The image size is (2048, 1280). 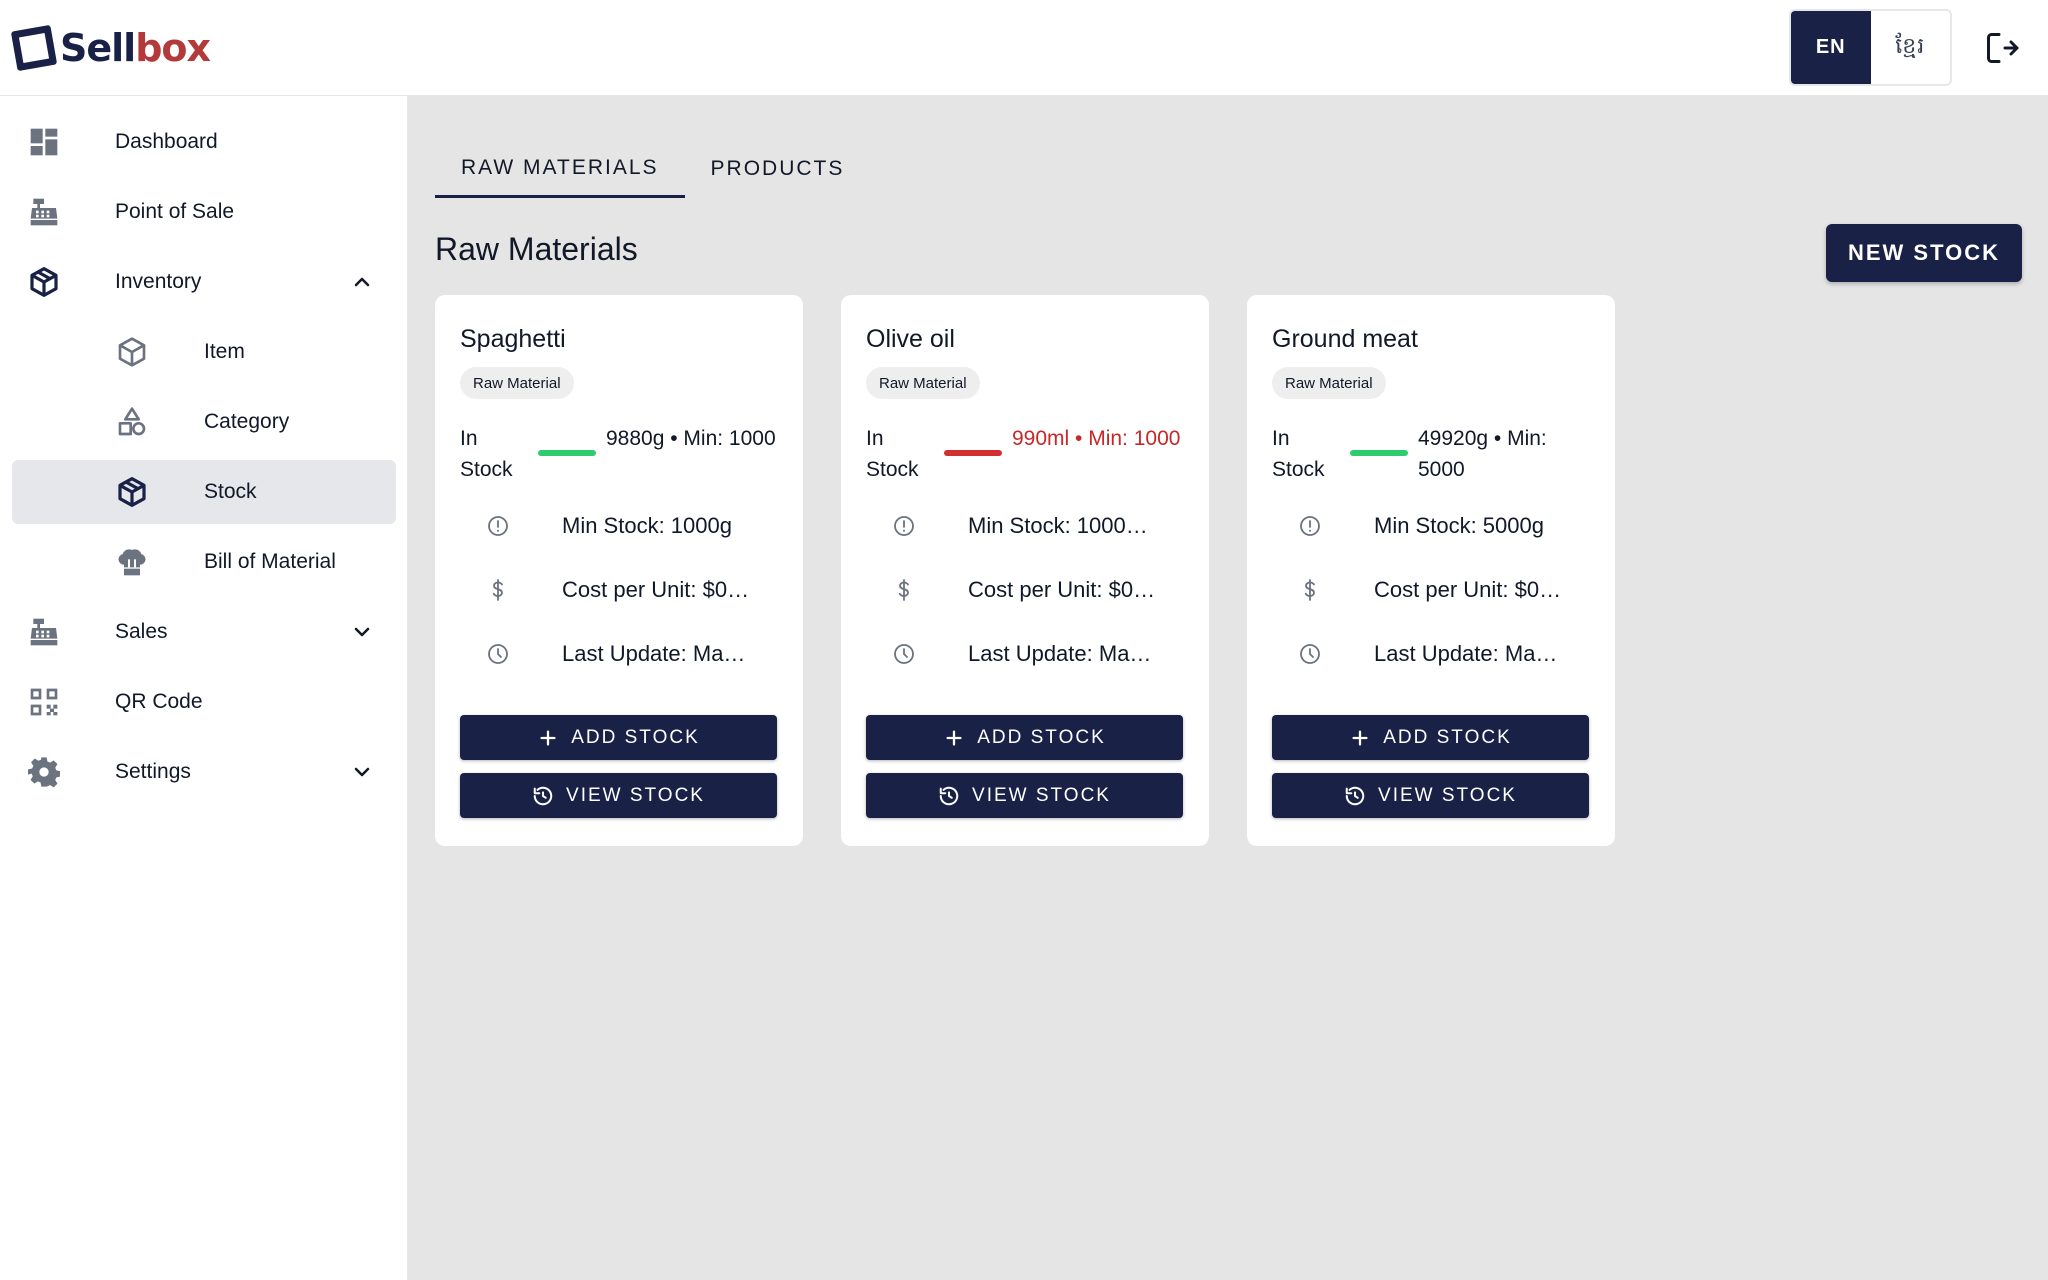 I want to click on sidebar-item-label: Dashboard, so click(x=166, y=141).